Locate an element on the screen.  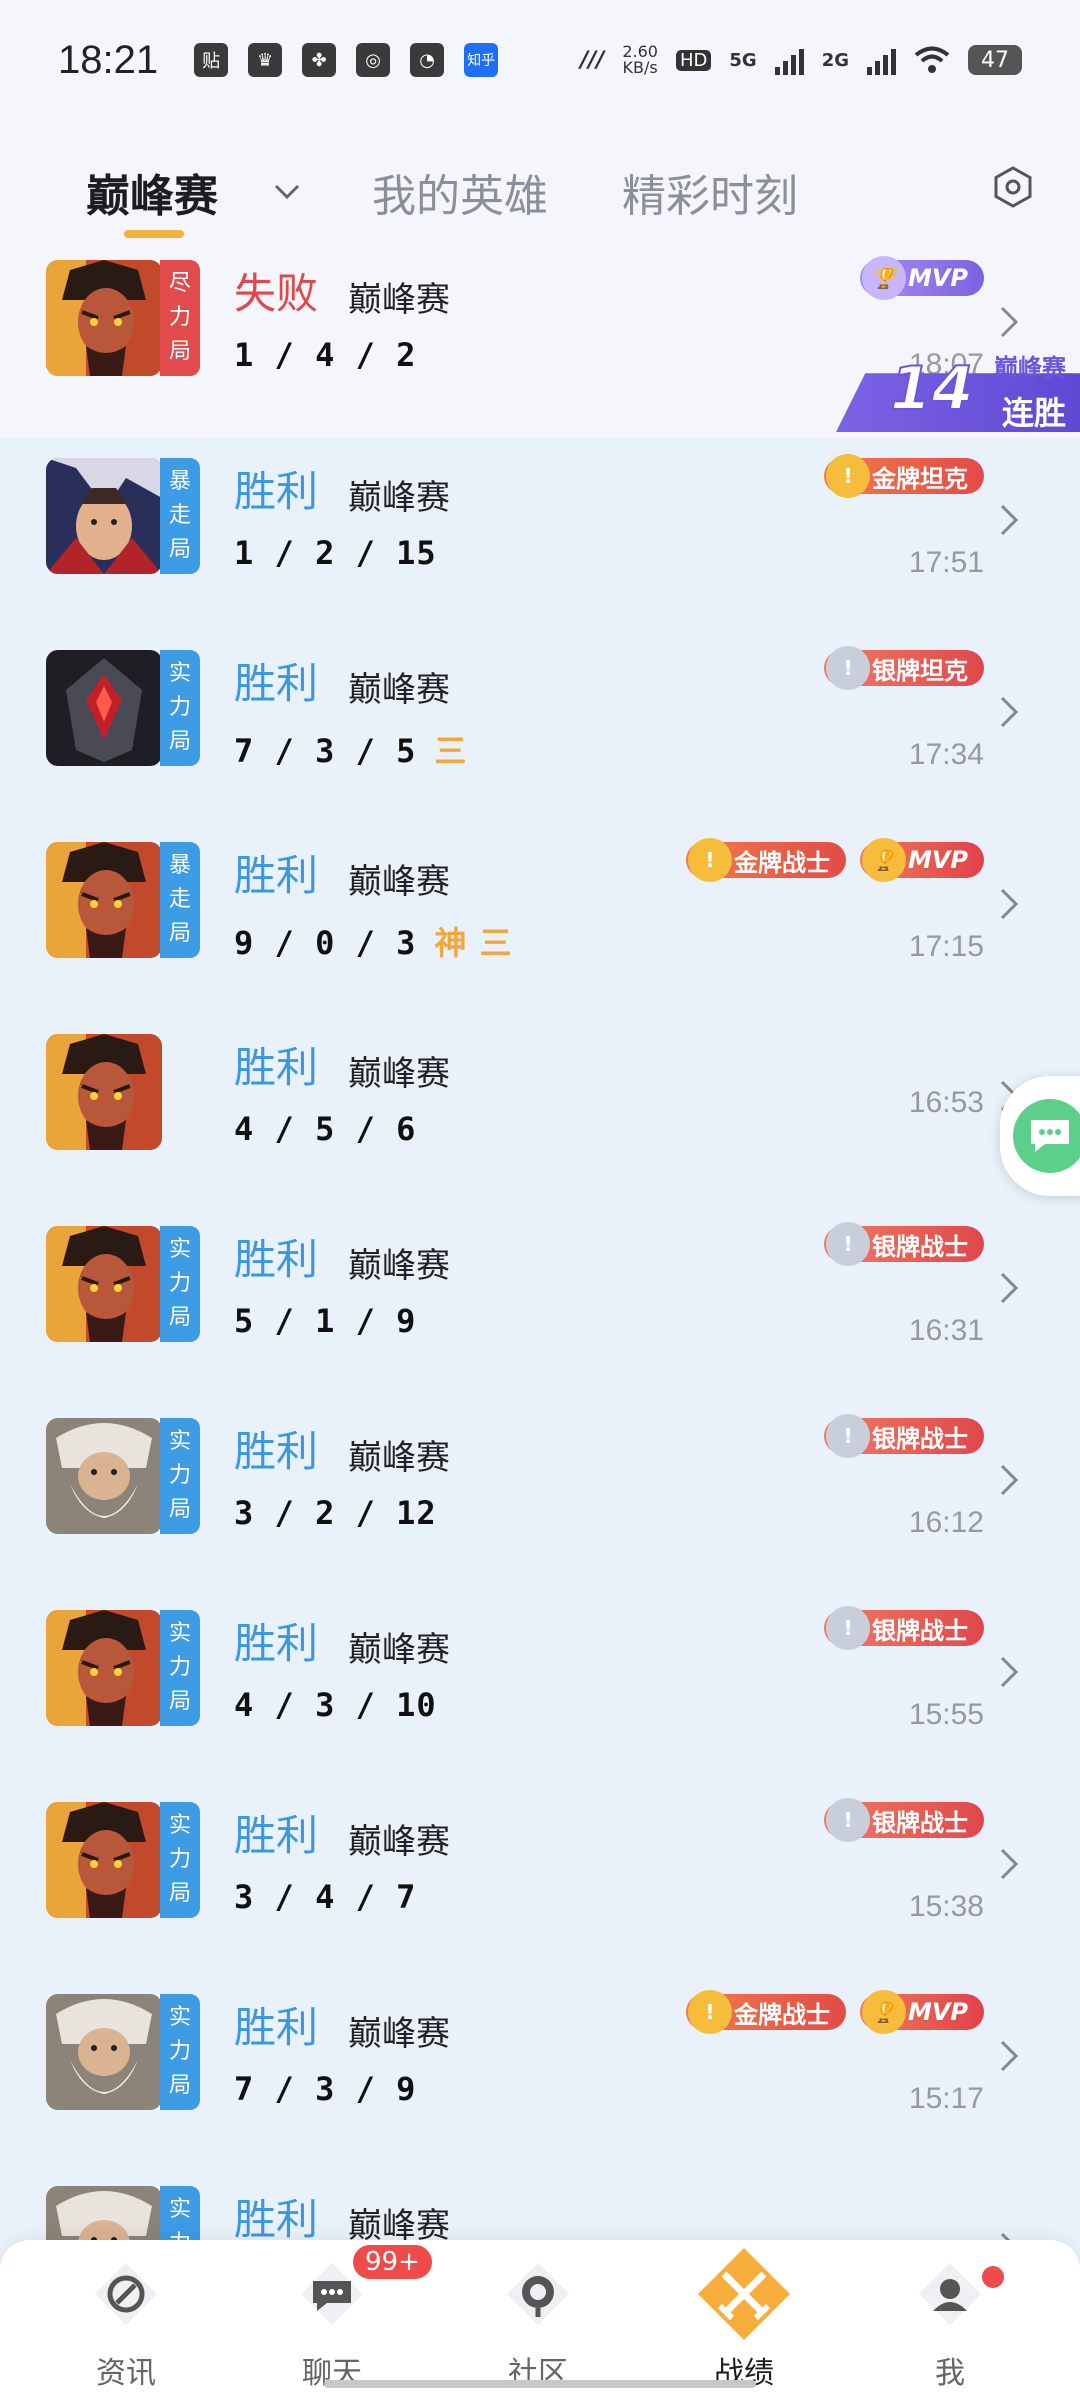
badge-char: 暴 is located at coordinates (179, 481).